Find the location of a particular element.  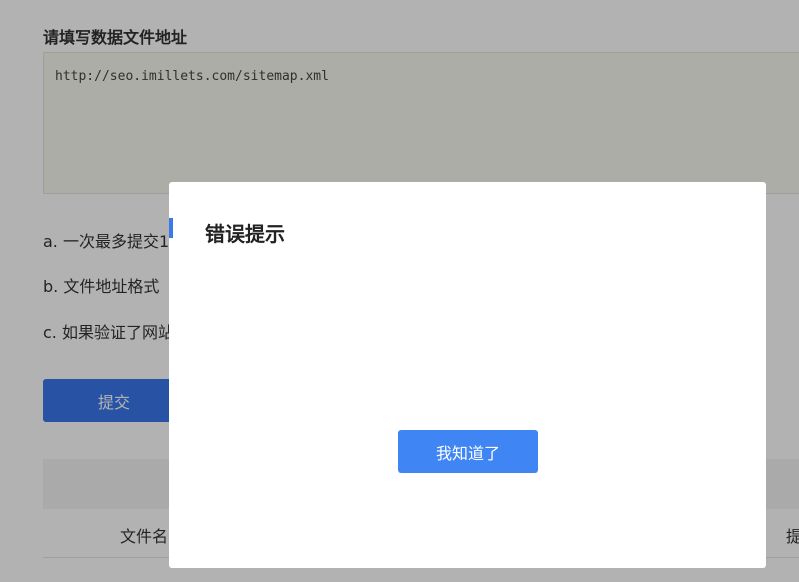

acknowledge-button: 我知道了 is located at coordinates (468, 451).